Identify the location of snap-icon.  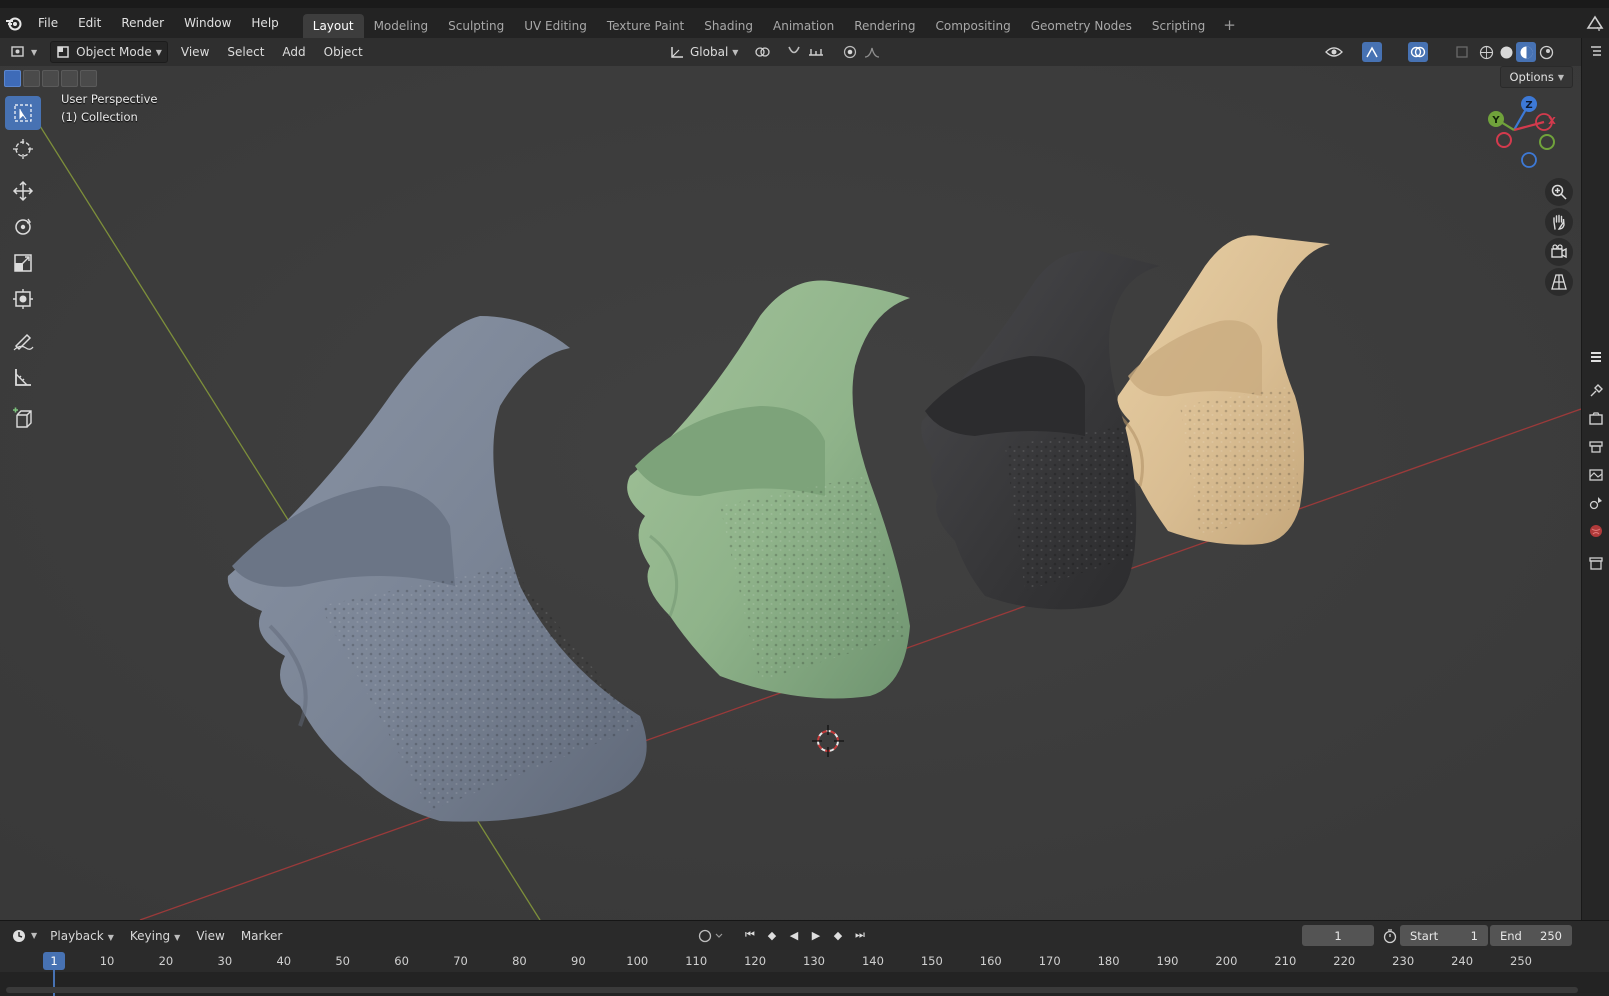
(794, 52).